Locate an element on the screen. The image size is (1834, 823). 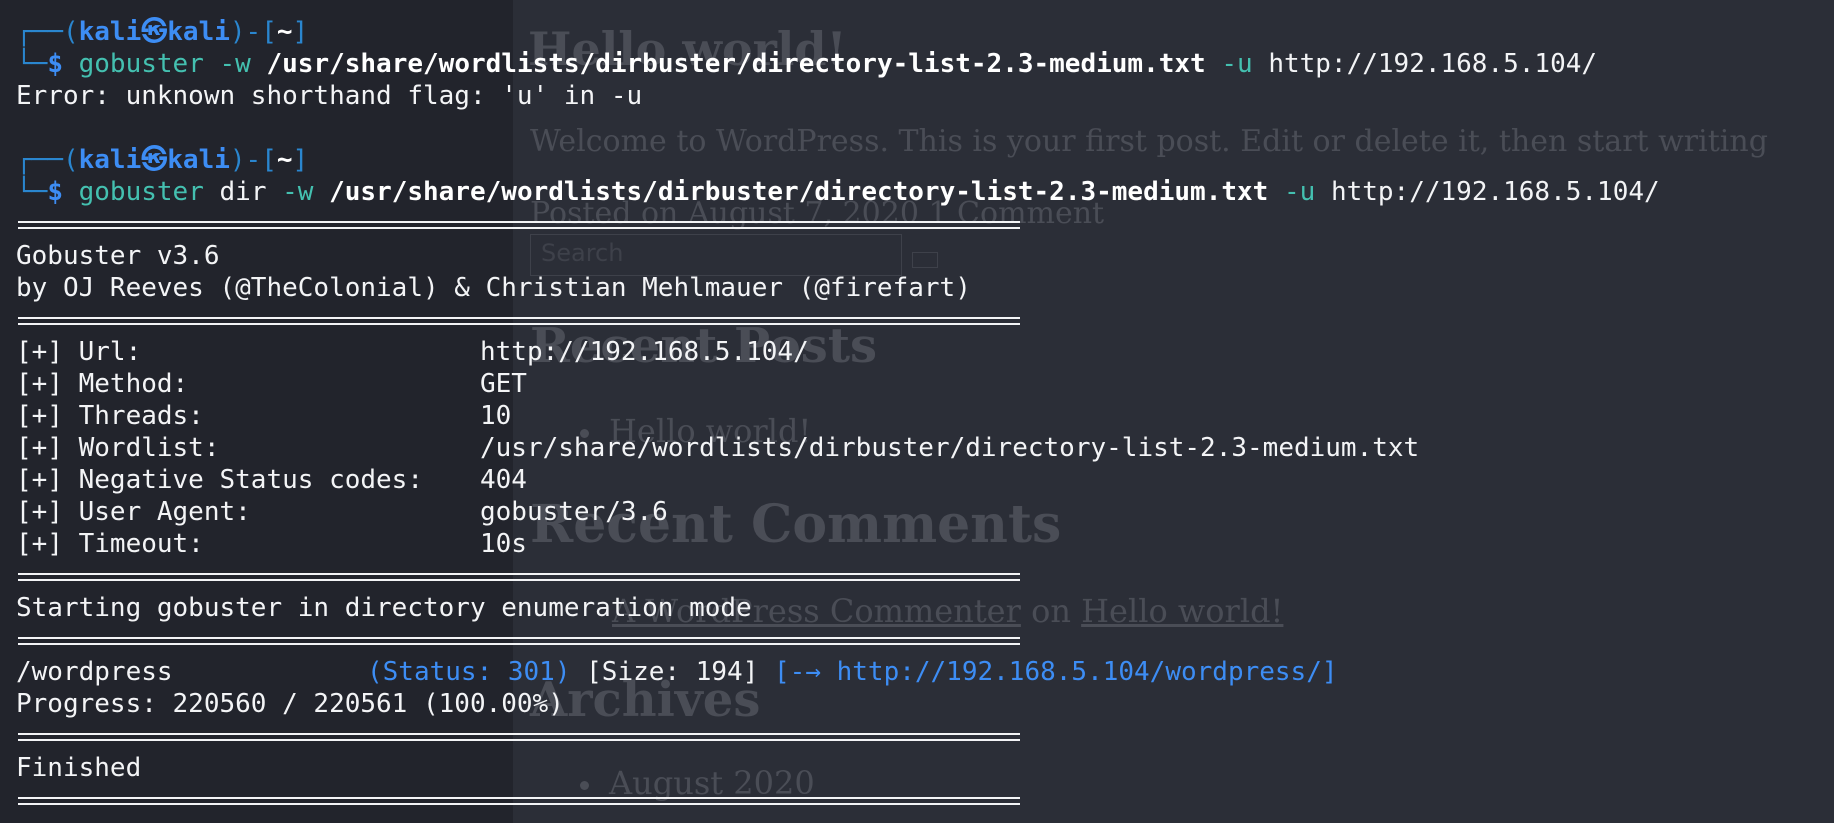
config-row: [+] Threads: 10 is located at coordinates (838, 416).